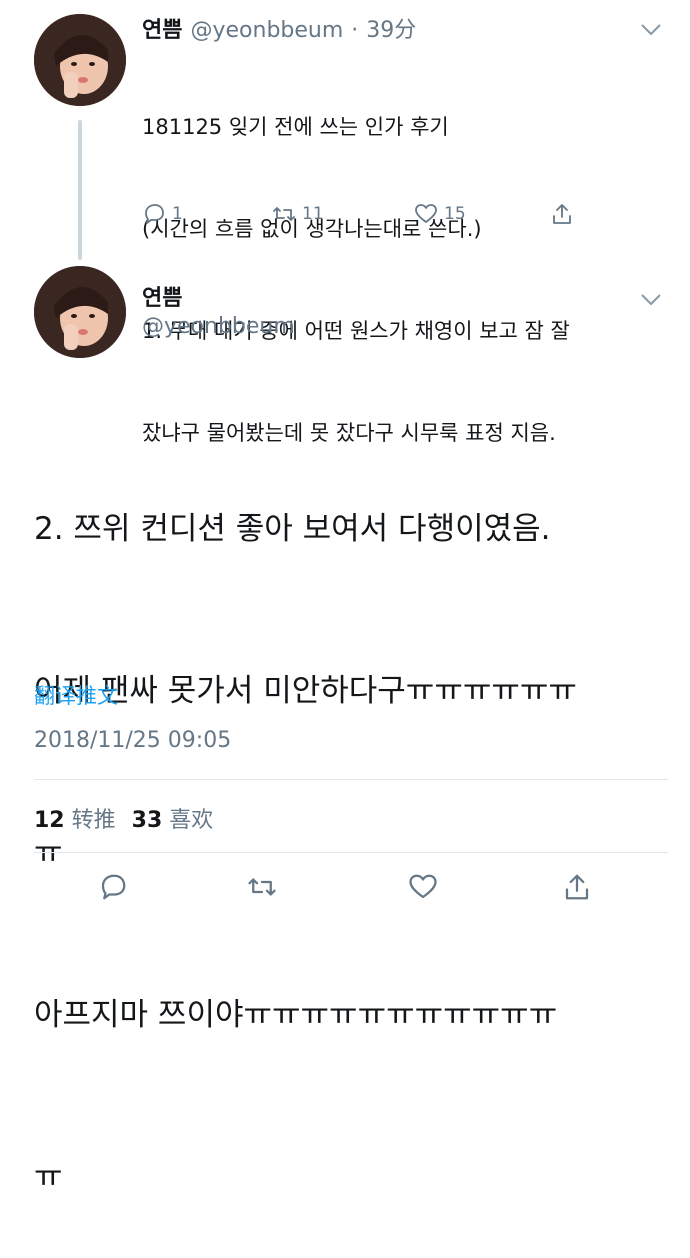  Describe the element at coordinates (177, 214) in the screenshot. I see `reply-count: 1` at that location.